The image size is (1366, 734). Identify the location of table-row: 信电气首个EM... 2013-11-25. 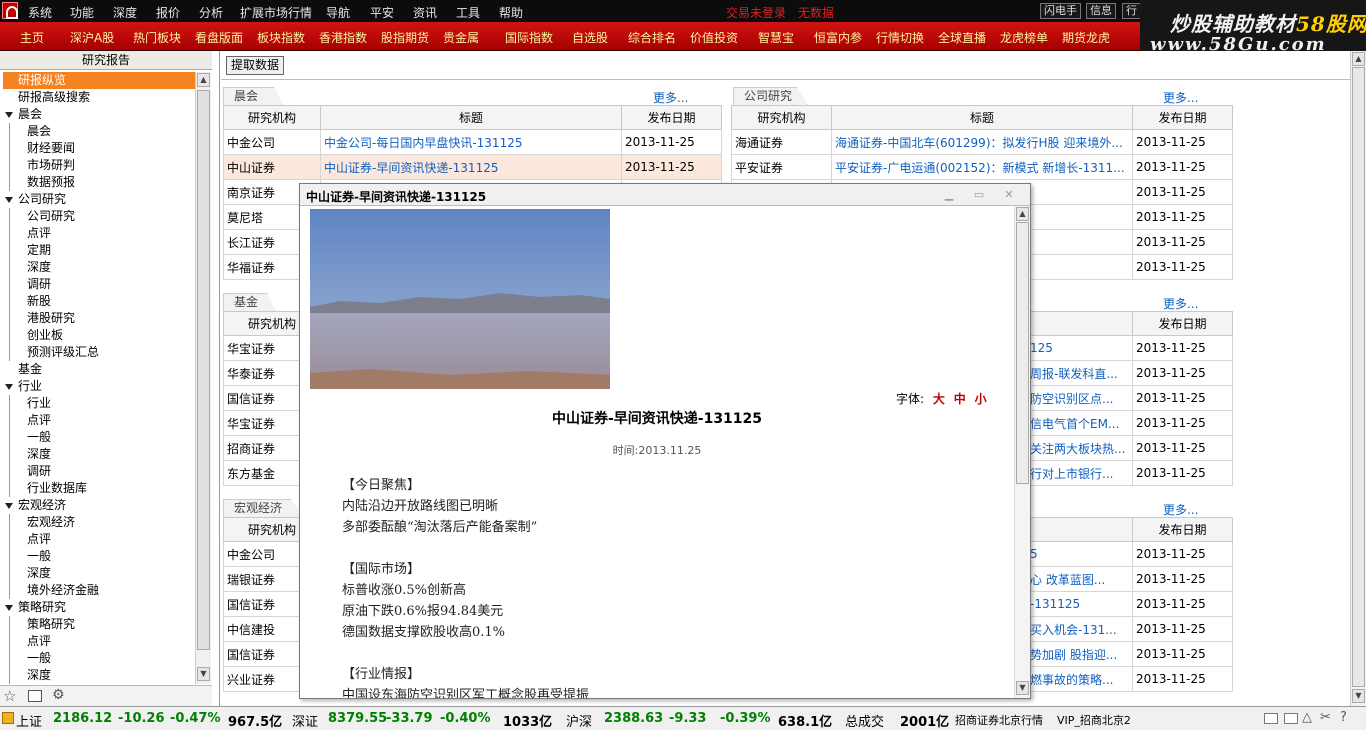
(1129, 423).